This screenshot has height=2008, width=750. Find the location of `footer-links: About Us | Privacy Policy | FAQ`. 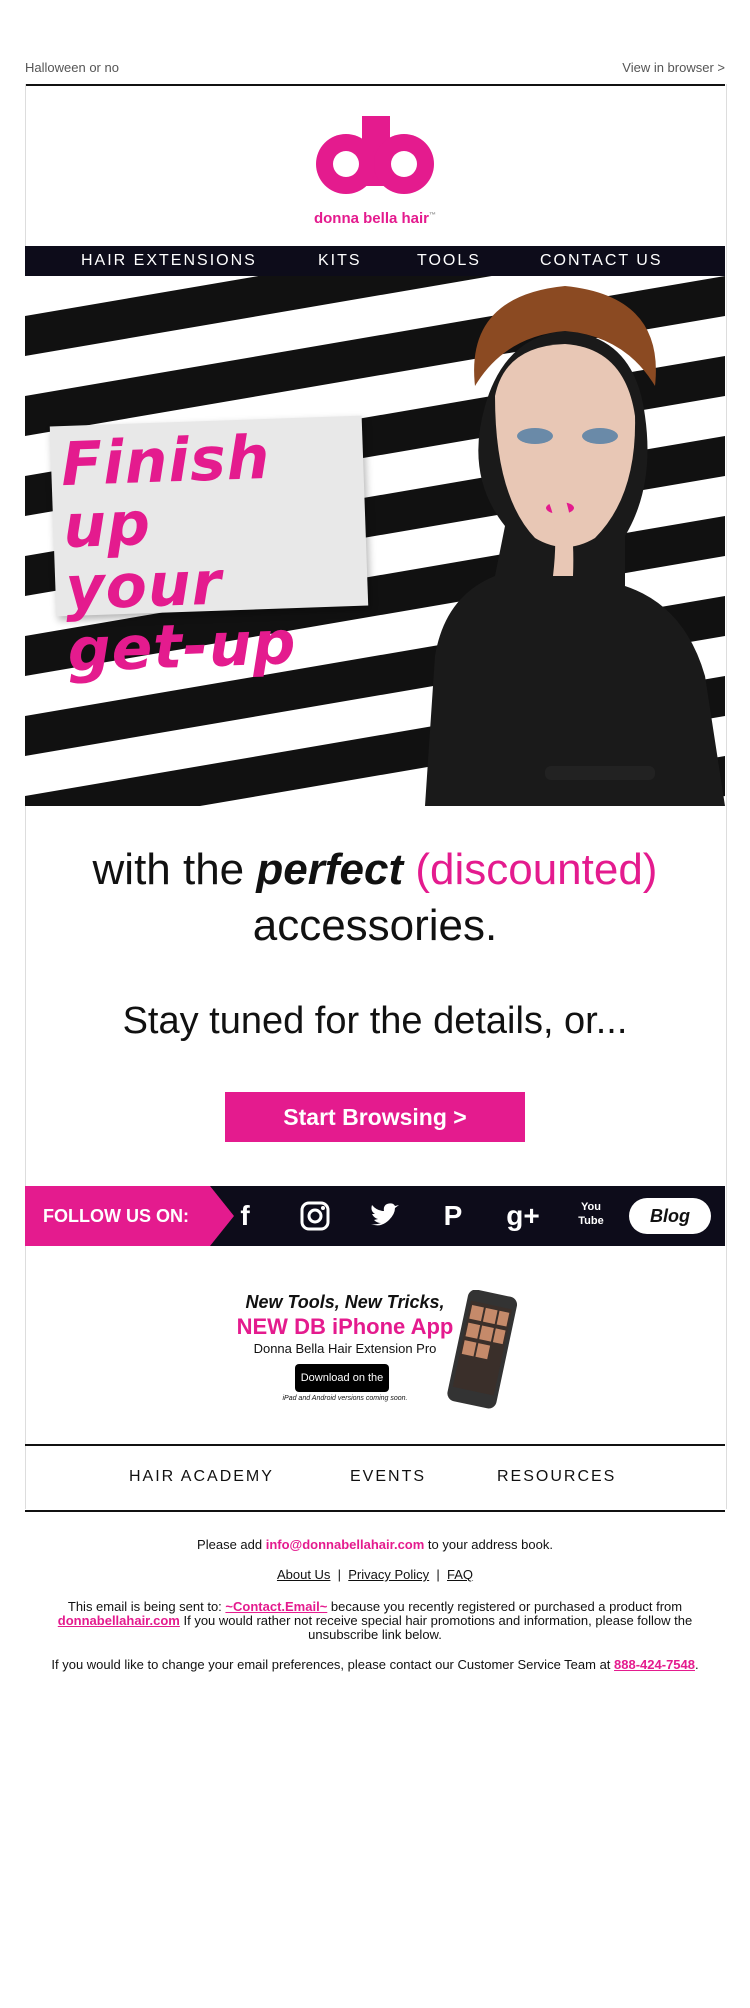

footer-links: About Us | Privacy Policy | FAQ is located at coordinates (375, 1574).